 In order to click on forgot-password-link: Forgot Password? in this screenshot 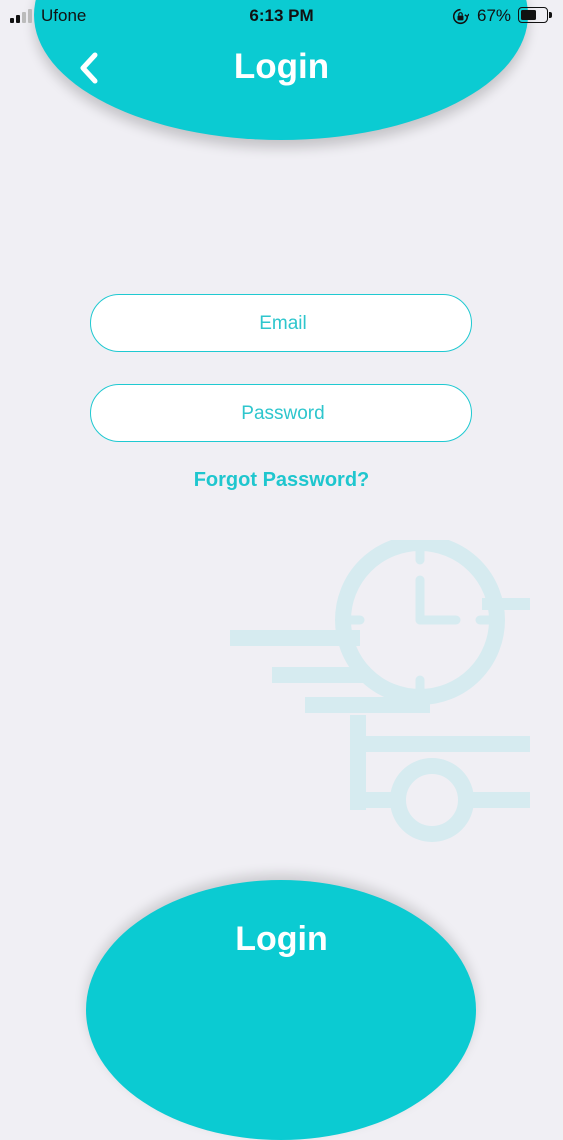, I will do `click(281, 480)`.